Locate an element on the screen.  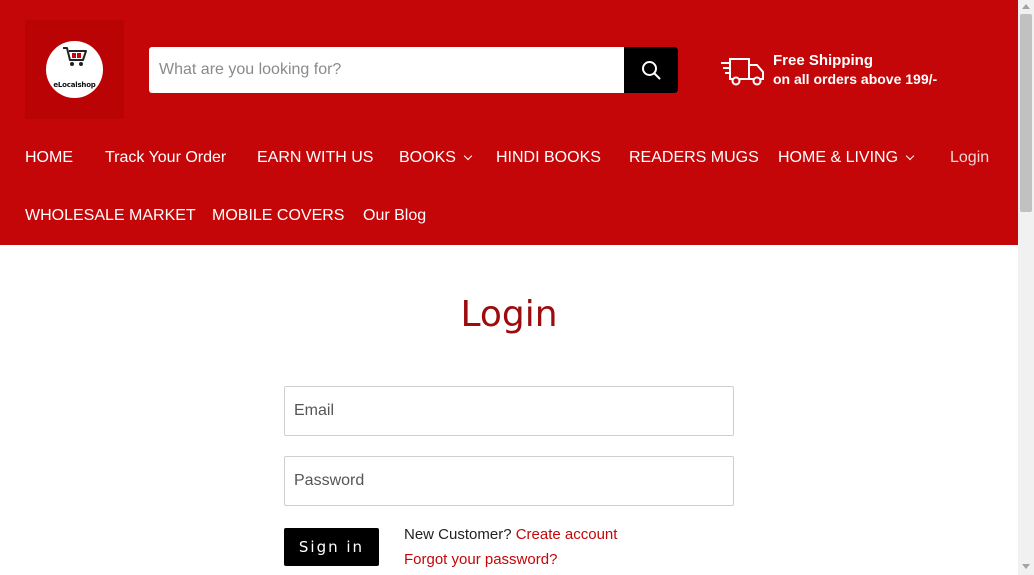
search-input is located at coordinates (386, 70).